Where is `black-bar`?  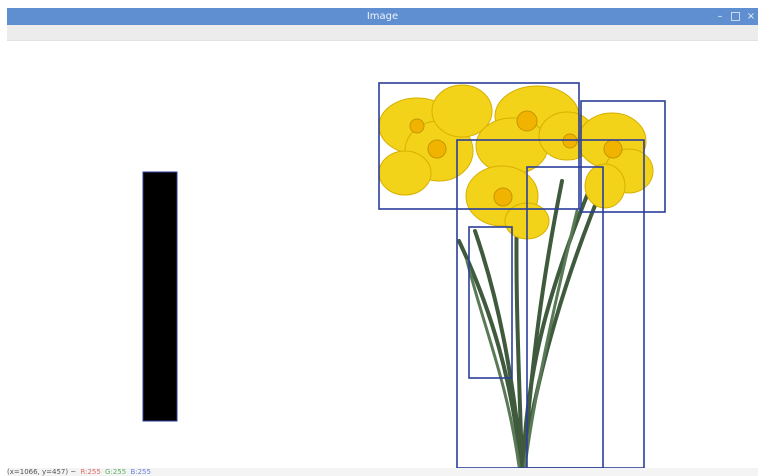
black-bar is located at coordinates (160, 296).